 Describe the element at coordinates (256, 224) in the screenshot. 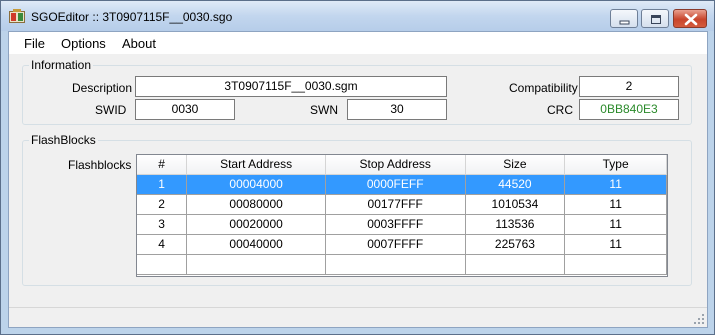

I see `cell-start-address: 00020000` at that location.